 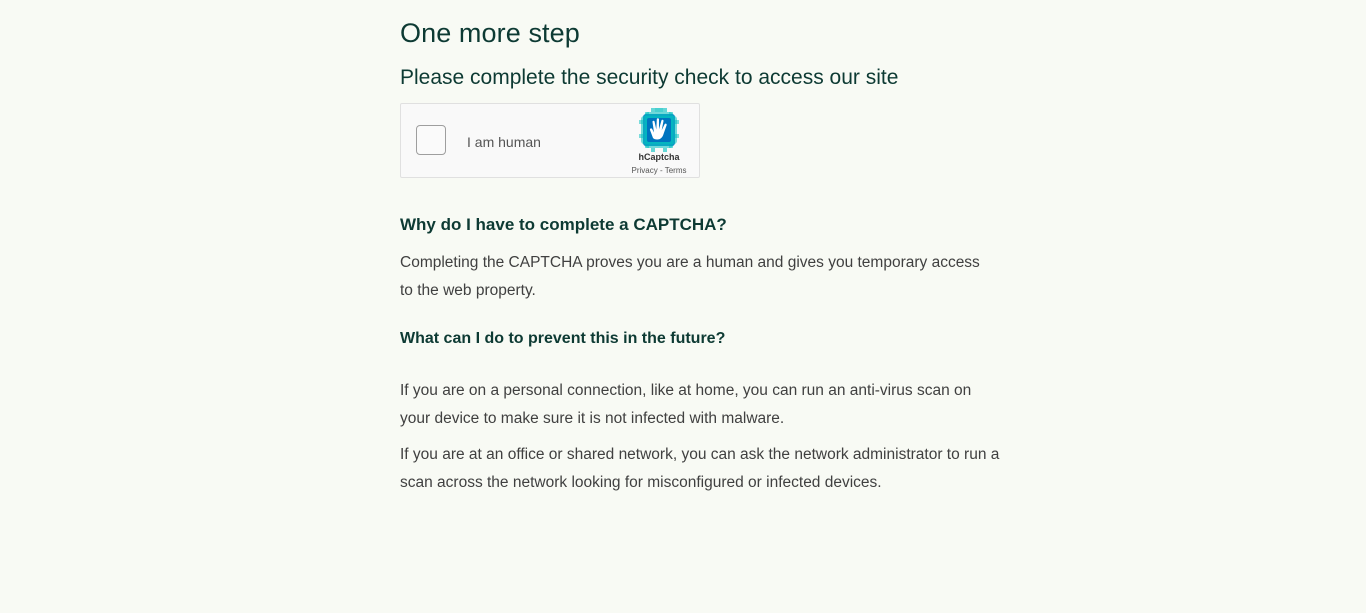 I want to click on captcha-links: Privacy - Terms, so click(x=659, y=170).